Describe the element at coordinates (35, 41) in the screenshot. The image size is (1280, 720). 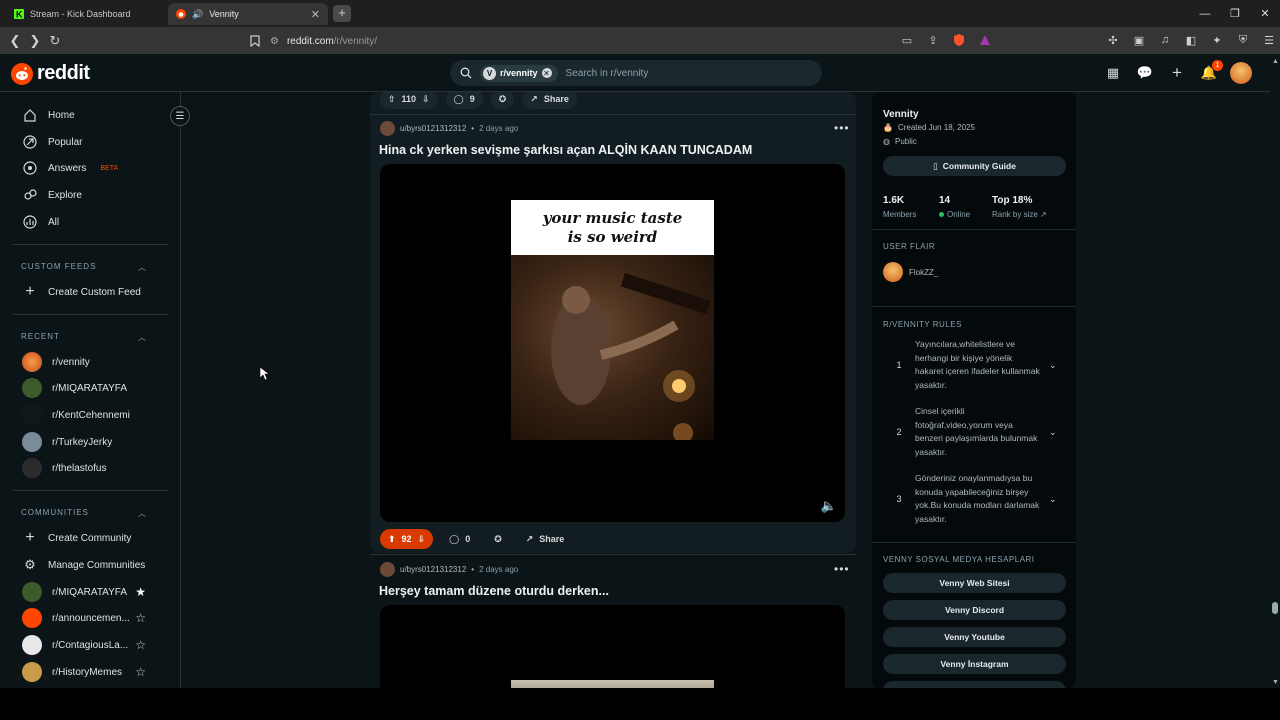
I see `forward-icon: ❯` at that location.